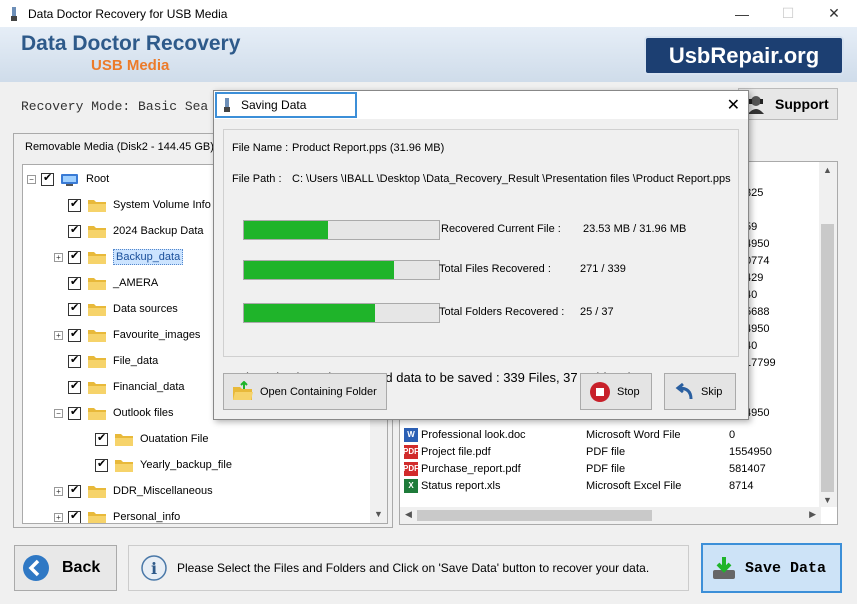 Image resolution: width=857 pixels, height=604 pixels. What do you see at coordinates (135, 283) in the screenshot?
I see `tree-item-label: _AMERA` at bounding box center [135, 283].